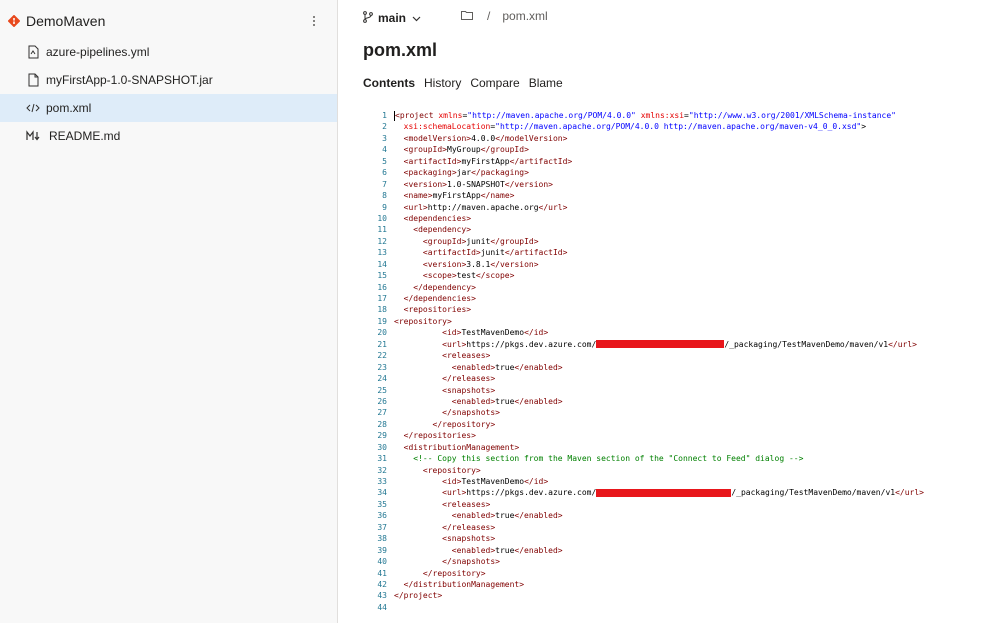 This screenshot has width=999, height=623. What do you see at coordinates (480, 264) in the screenshot?
I see `code-text: <version>3.8.1</version>` at bounding box center [480, 264].